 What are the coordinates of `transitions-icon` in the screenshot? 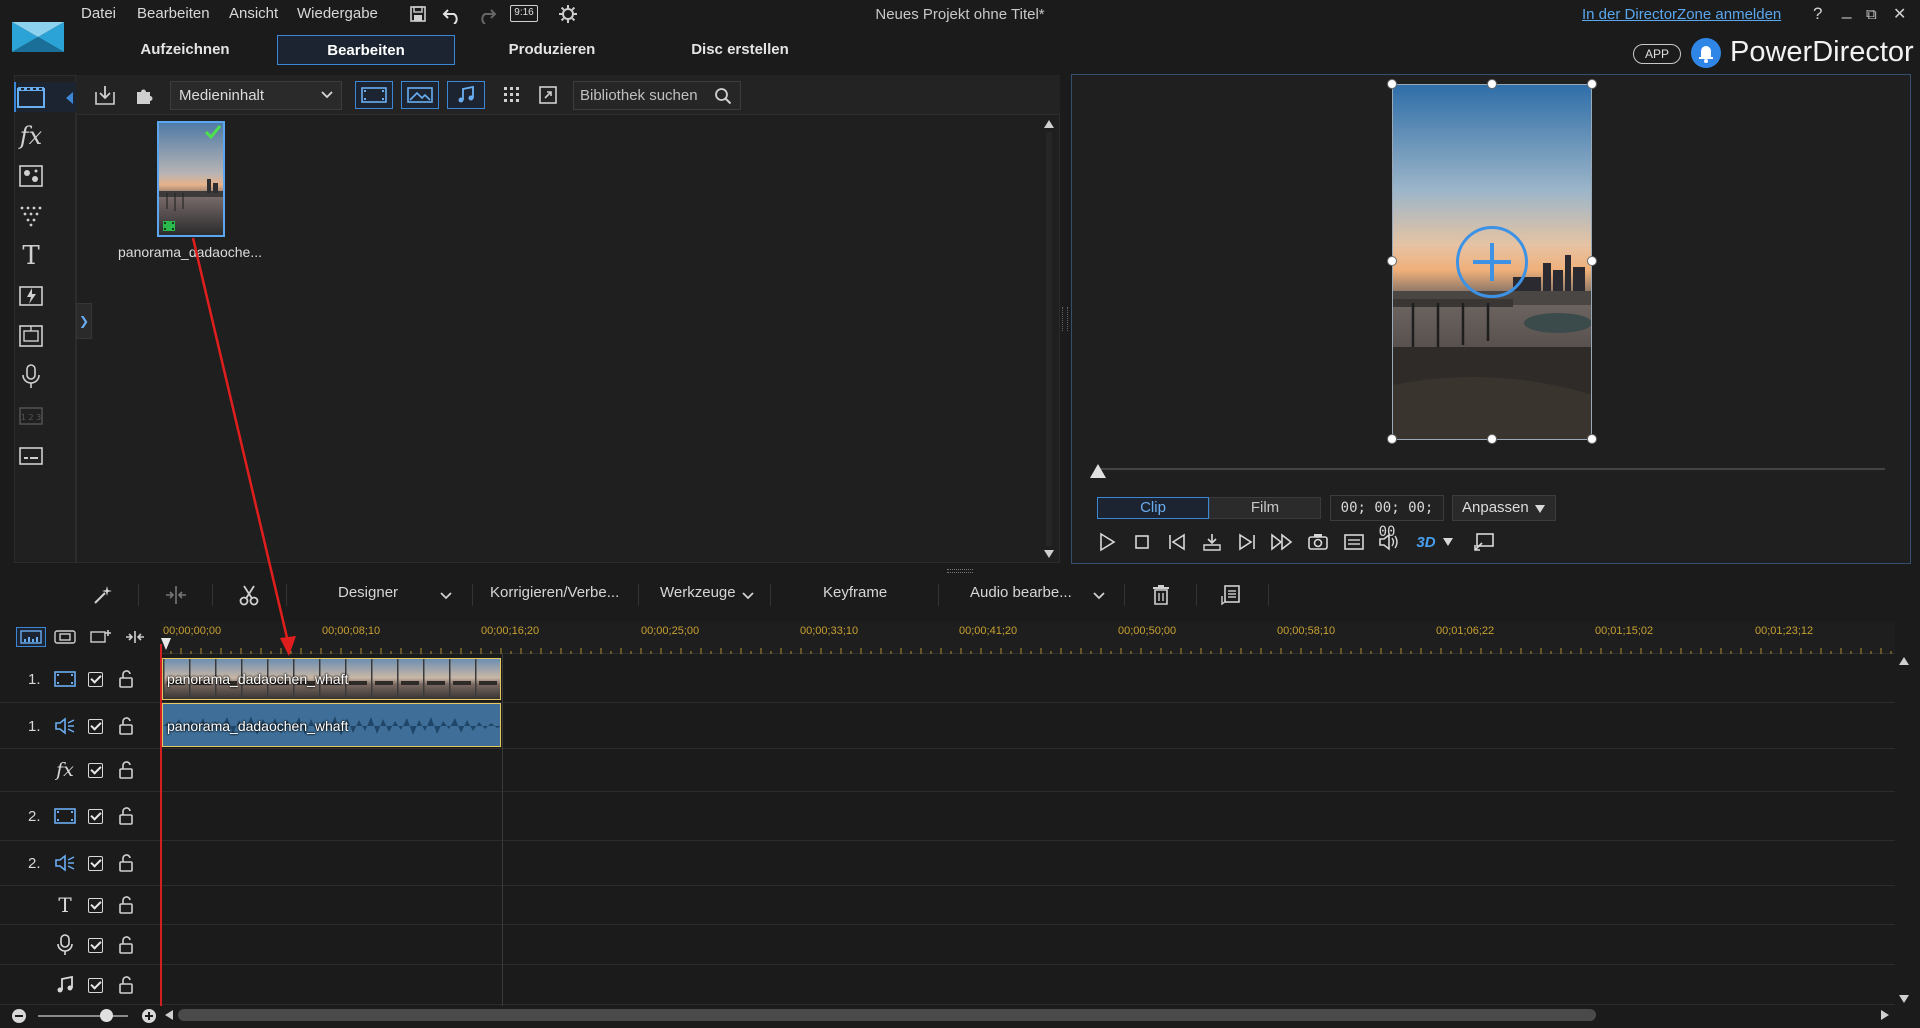 It's located at (31, 296).